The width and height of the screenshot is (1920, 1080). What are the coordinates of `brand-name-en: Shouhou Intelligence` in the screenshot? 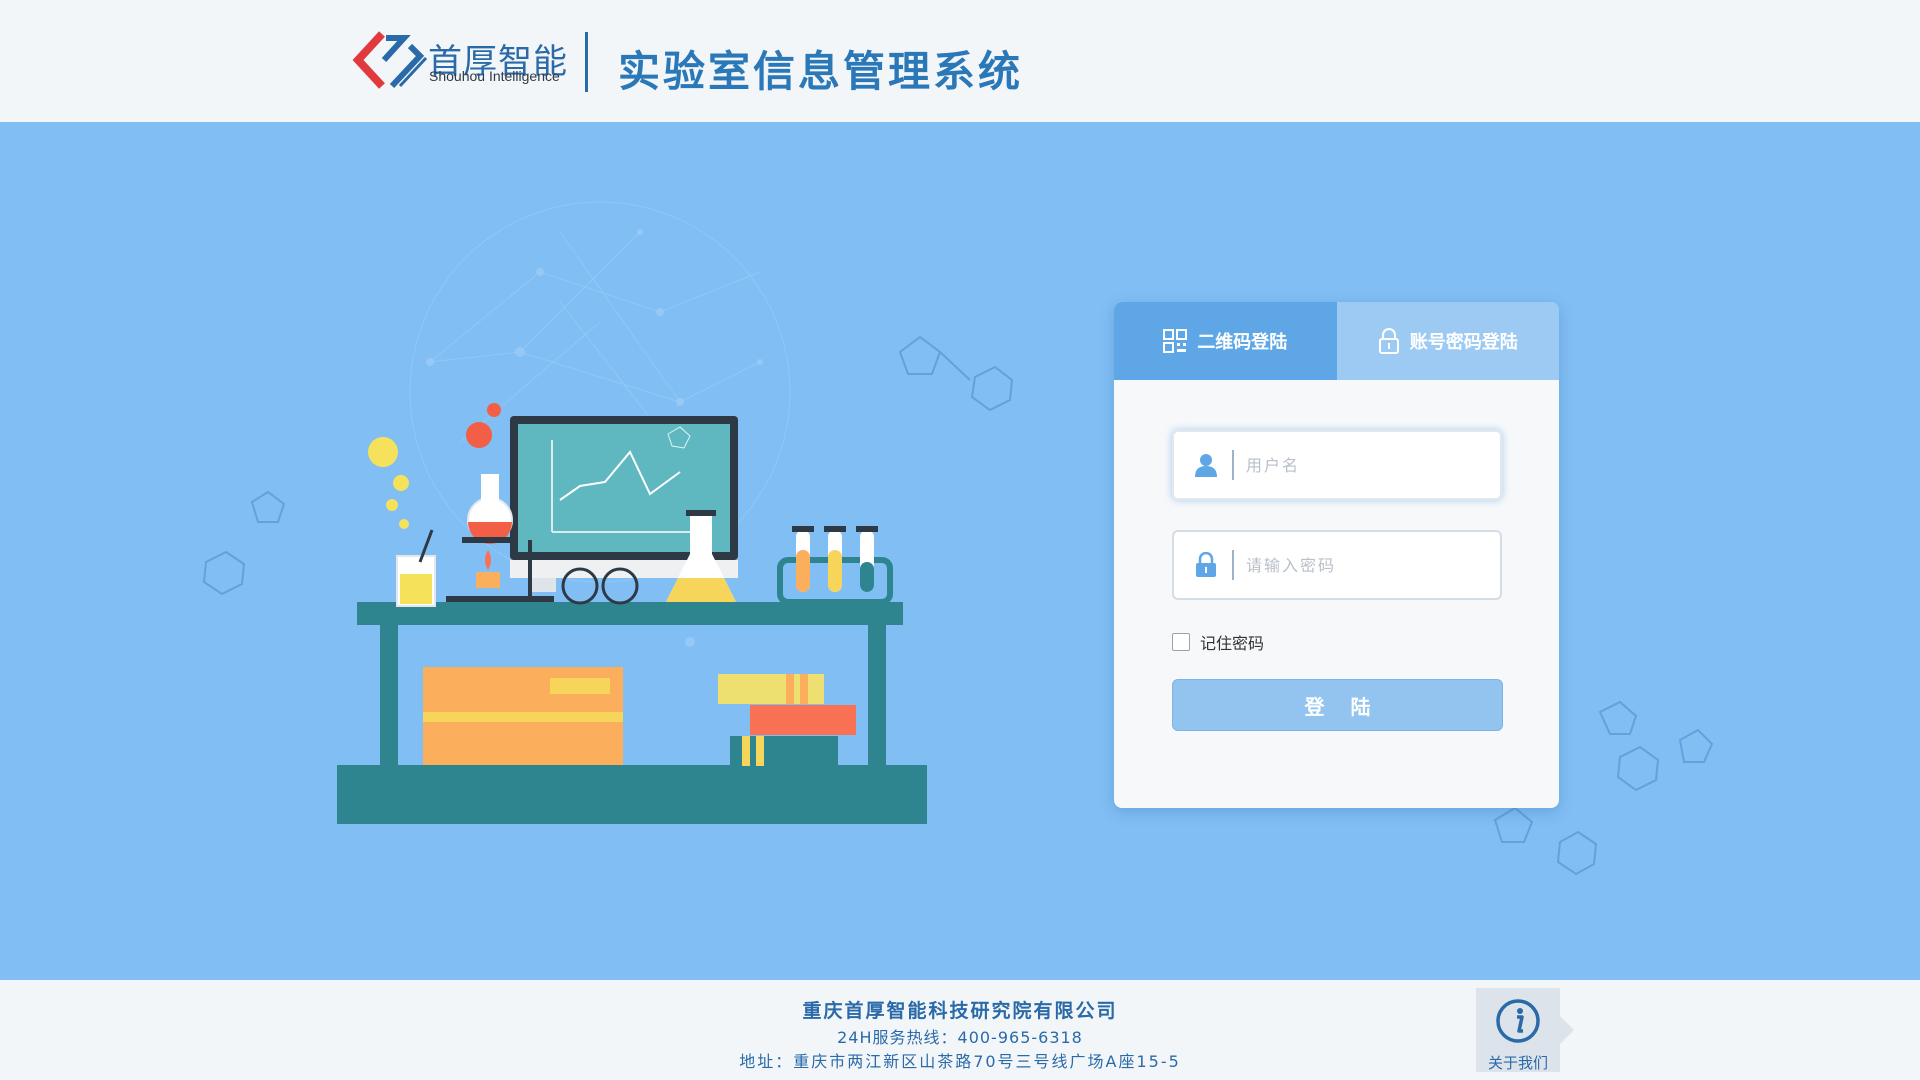 It's located at (494, 76).